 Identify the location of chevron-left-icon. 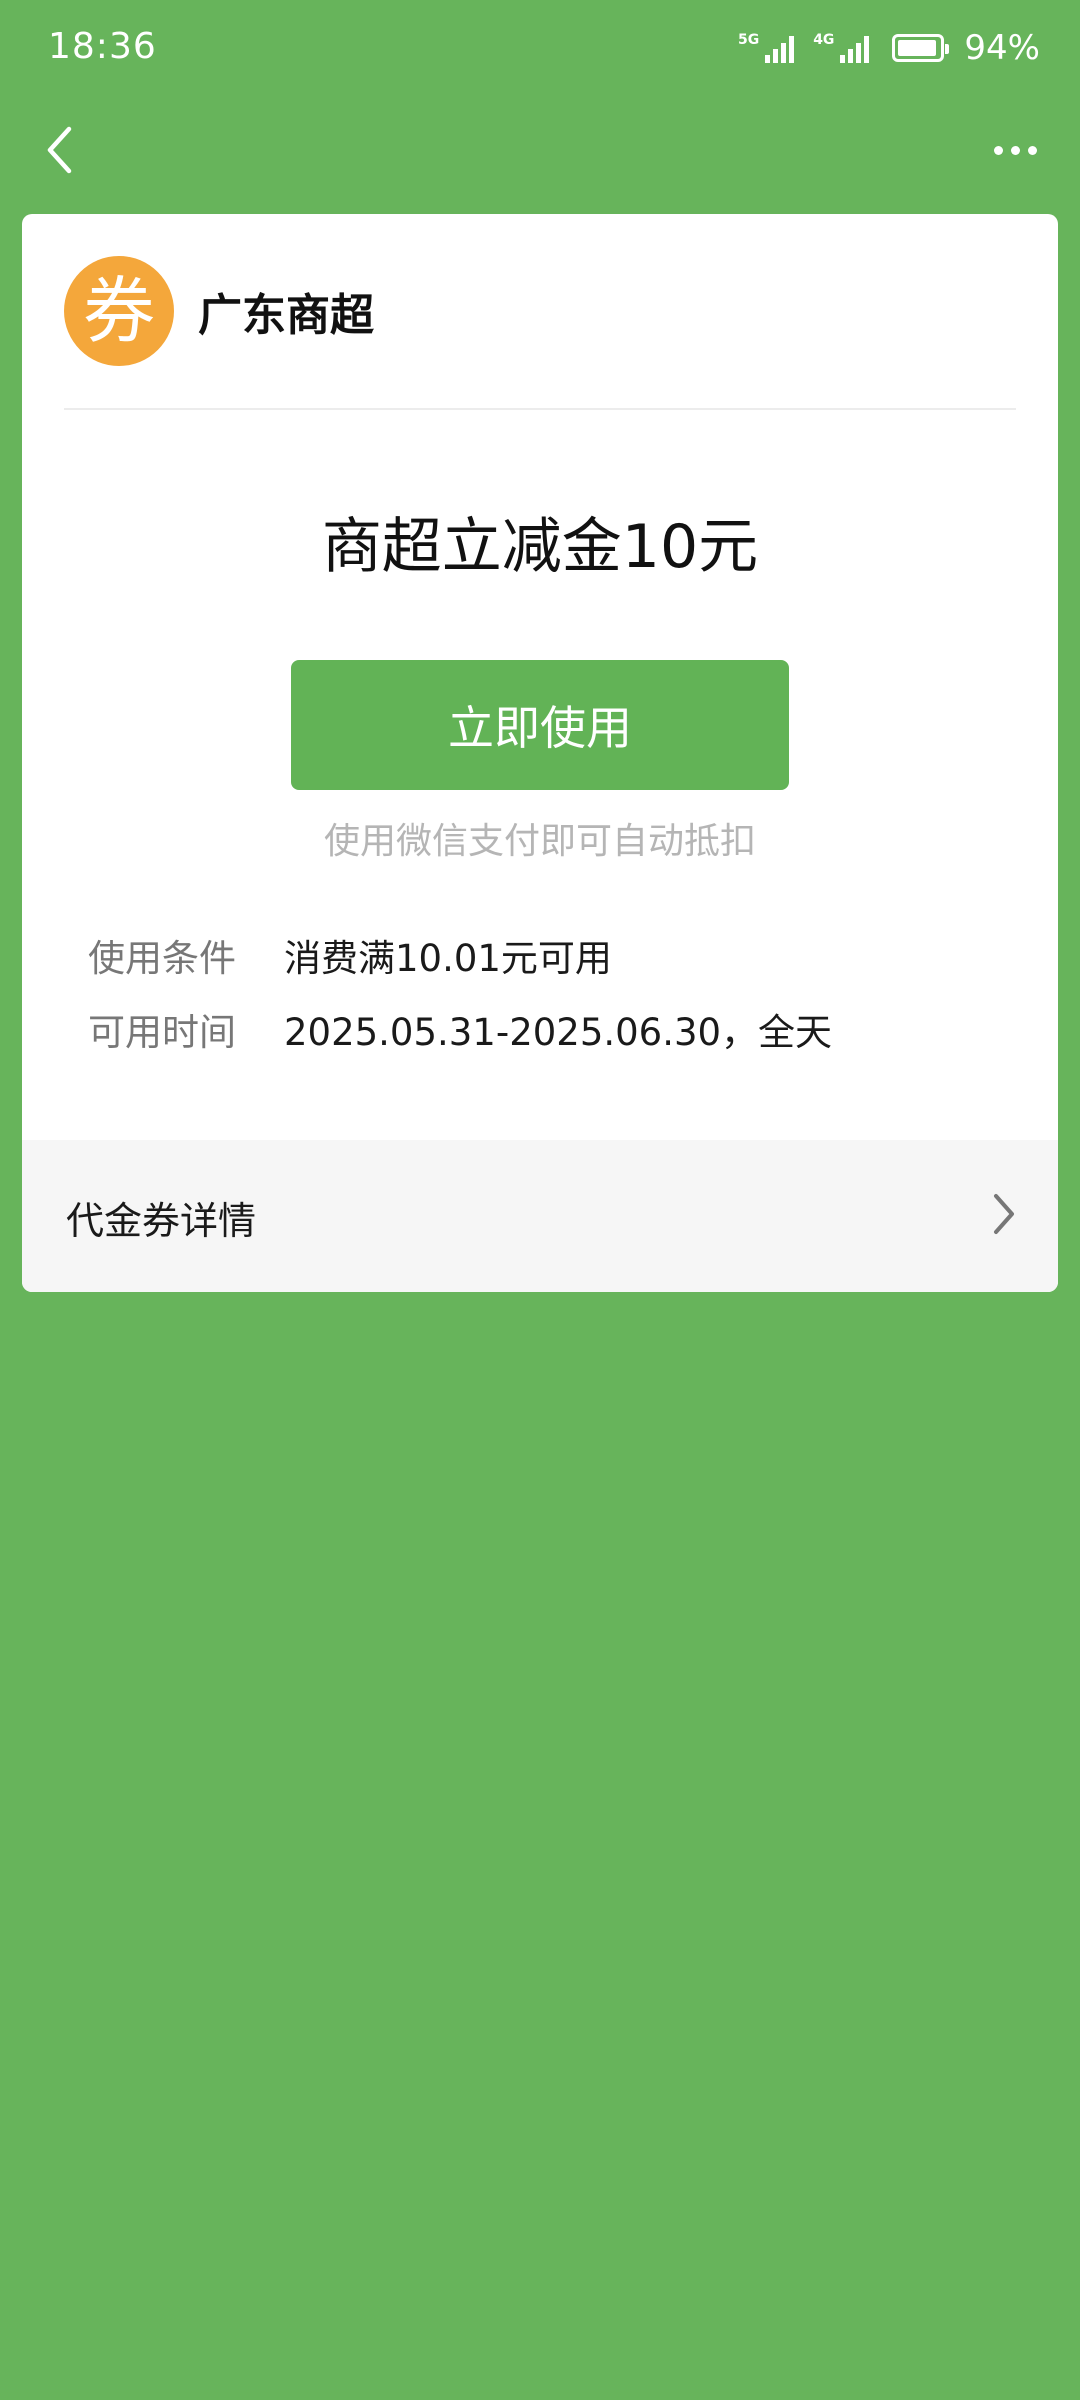
(59, 150).